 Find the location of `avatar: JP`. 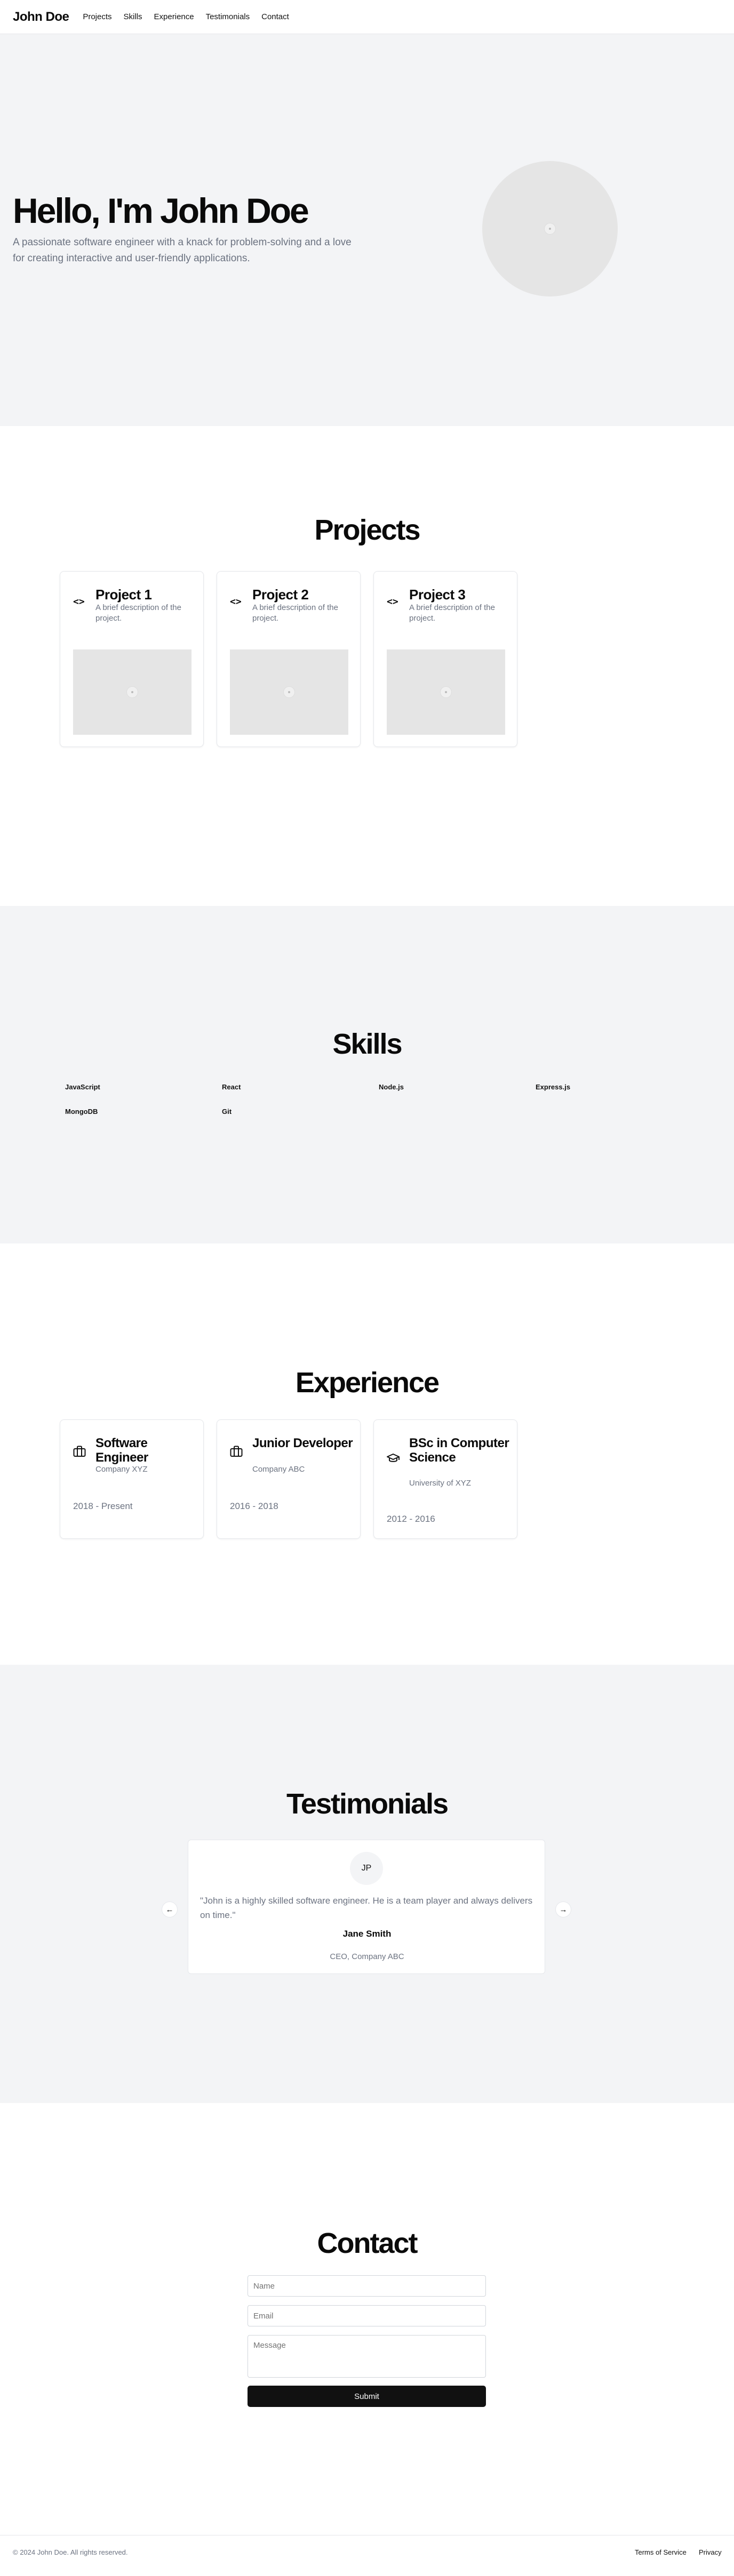

avatar: JP is located at coordinates (366, 1869).